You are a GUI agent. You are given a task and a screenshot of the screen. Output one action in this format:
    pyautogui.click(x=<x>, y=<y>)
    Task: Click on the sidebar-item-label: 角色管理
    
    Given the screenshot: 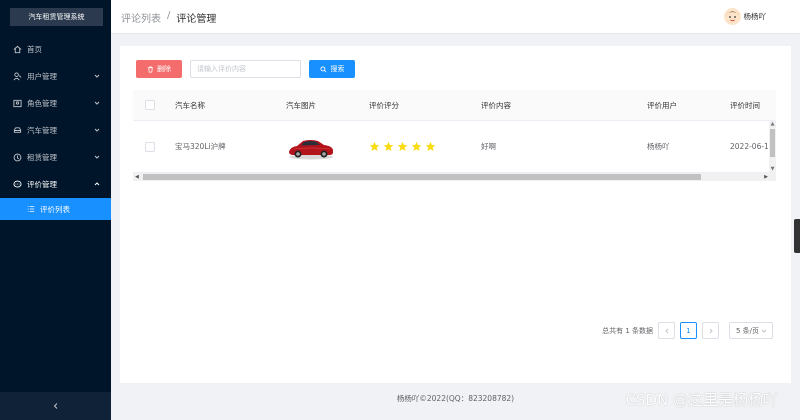 What is the action you would take?
    pyautogui.click(x=42, y=103)
    